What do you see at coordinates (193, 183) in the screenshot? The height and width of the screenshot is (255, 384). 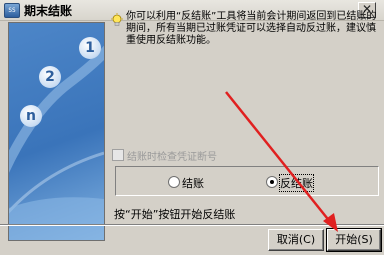 I see `radio-close-account-label: 结账` at bounding box center [193, 183].